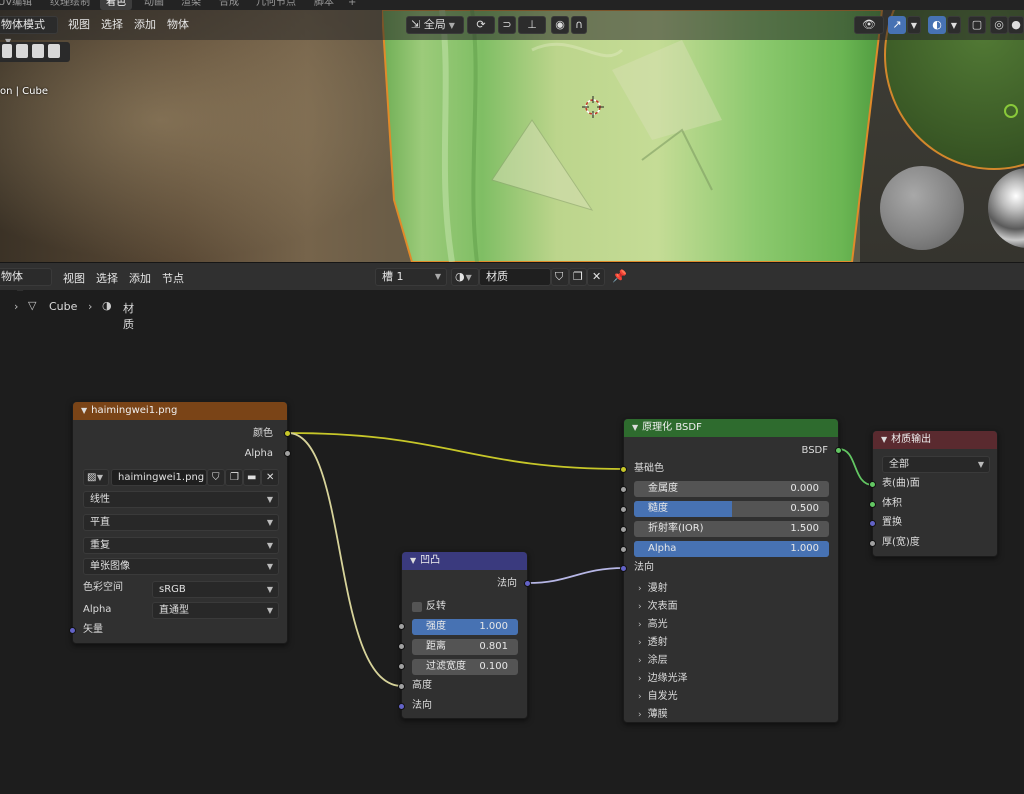 This screenshot has height=794, width=1024. Describe the element at coordinates (401, 646) in the screenshot. I see `distance-input-socket` at that location.